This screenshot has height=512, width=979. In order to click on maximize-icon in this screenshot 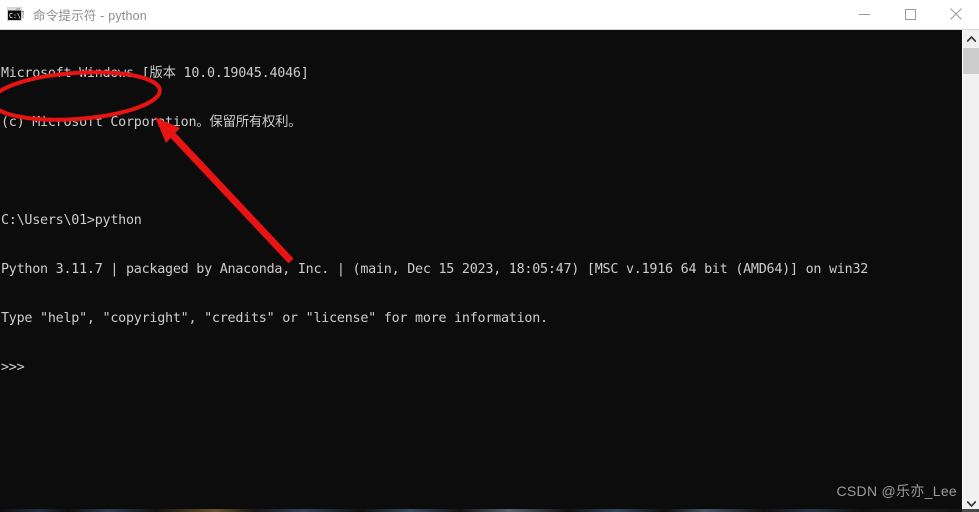, I will do `click(910, 14)`.